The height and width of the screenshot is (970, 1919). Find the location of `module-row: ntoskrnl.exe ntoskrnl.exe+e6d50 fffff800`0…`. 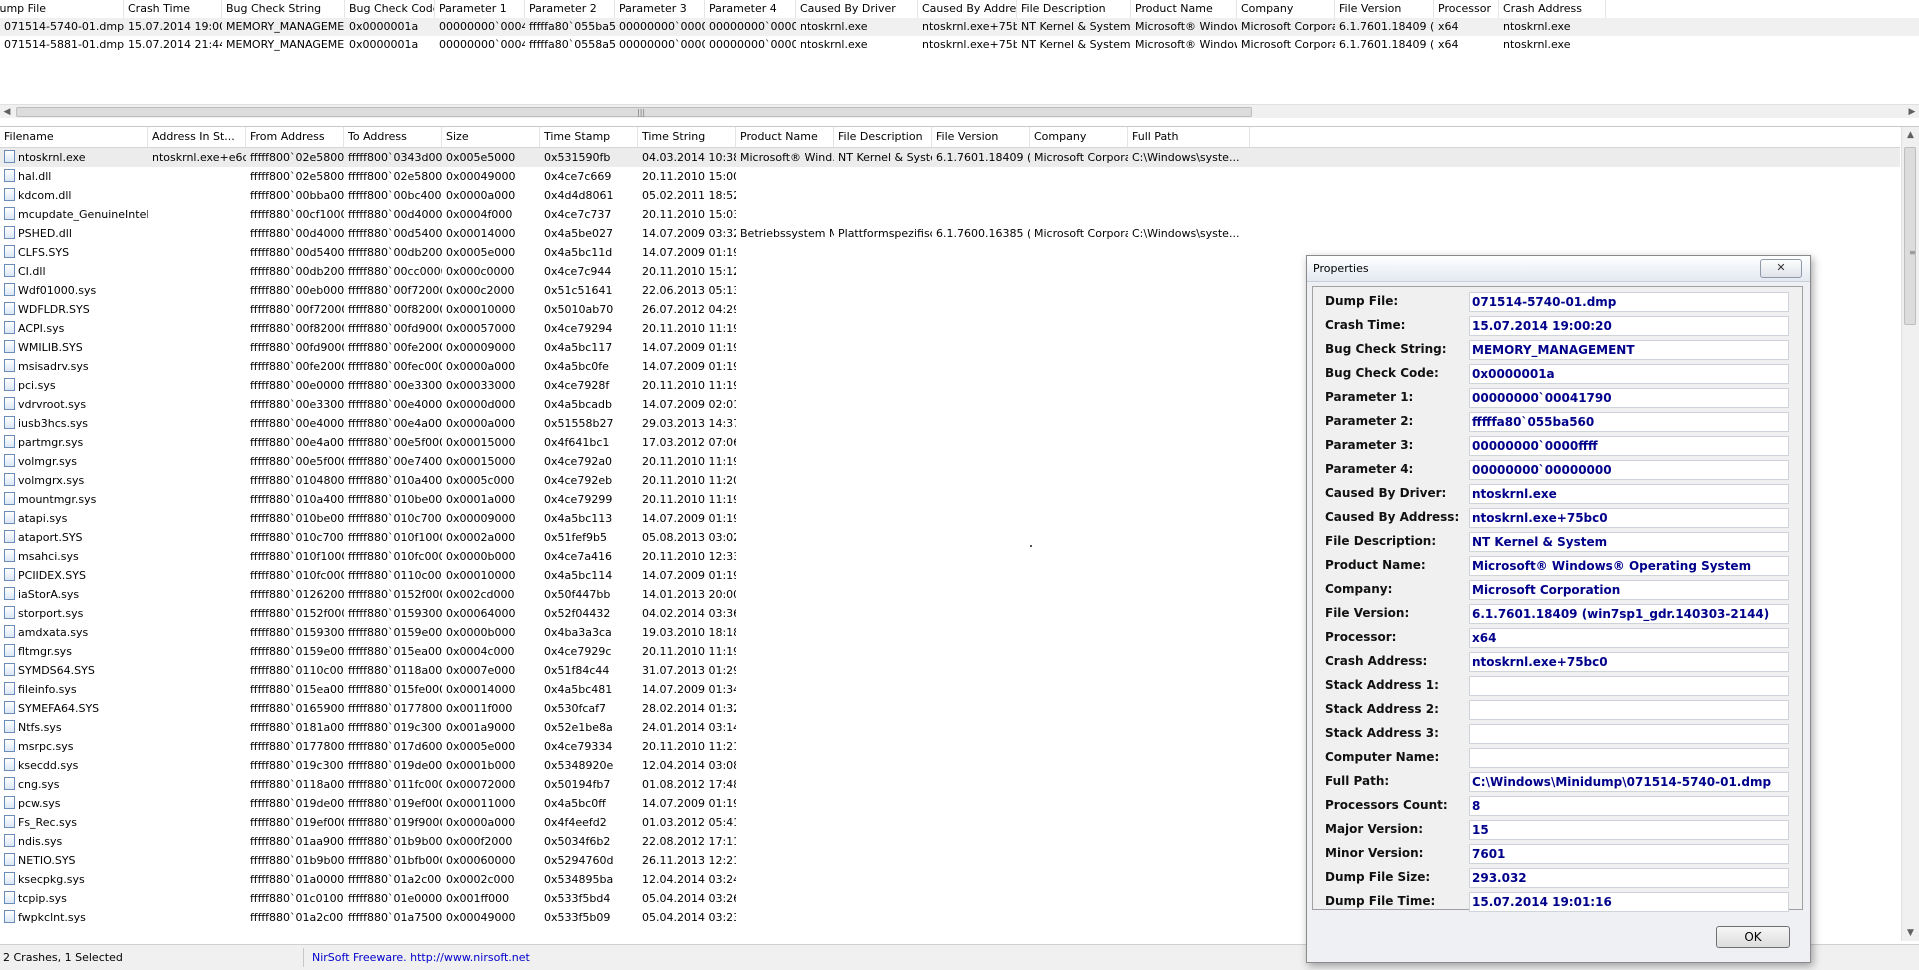

module-row: ntoskrnl.exe ntoskrnl.exe+e6d50 fffff800`0… is located at coordinates (950, 157).